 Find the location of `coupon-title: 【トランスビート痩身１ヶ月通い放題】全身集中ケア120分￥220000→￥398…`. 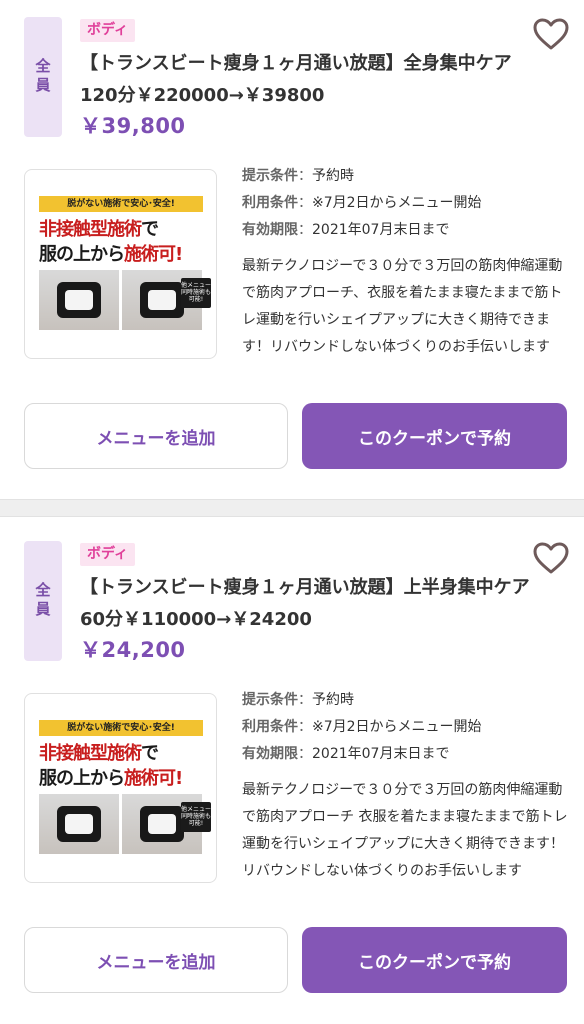

coupon-title: 【トランスビート痩身１ヶ月通い放題】全身集中ケア120分￥220000→￥398… is located at coordinates (296, 79).